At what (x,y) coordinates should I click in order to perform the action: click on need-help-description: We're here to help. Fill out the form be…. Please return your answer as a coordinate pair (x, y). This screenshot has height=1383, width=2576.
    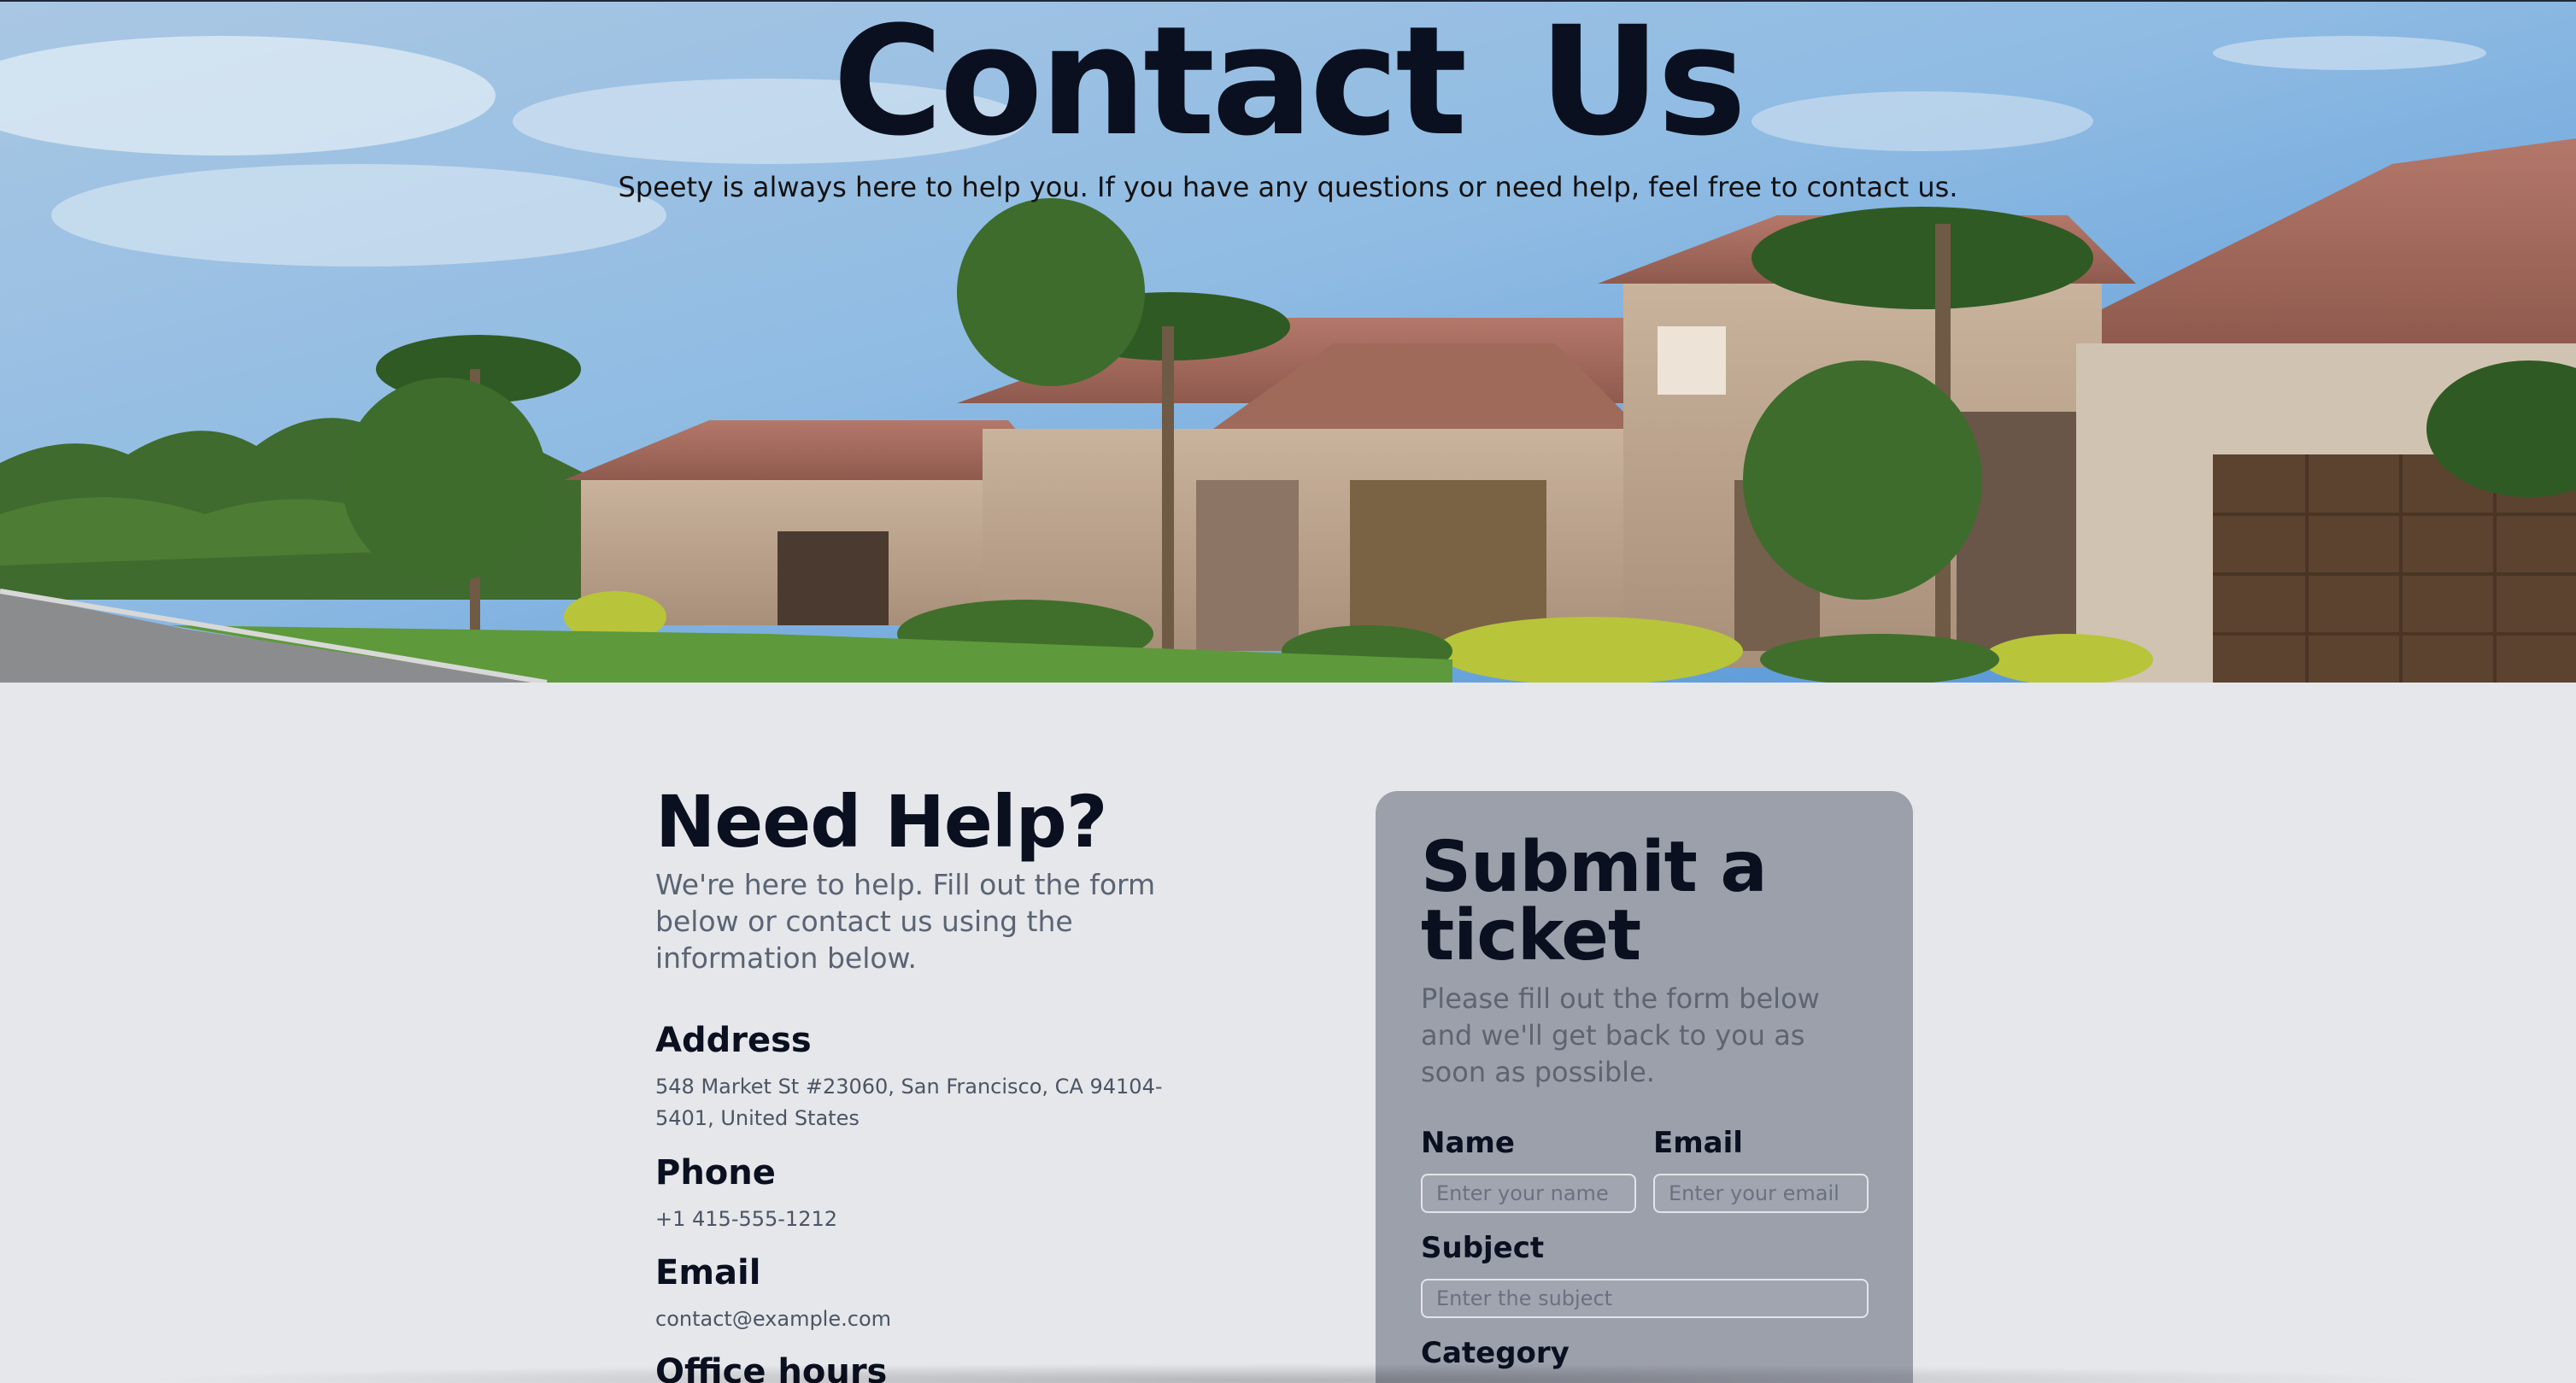
    Looking at the image, I should click on (905, 922).